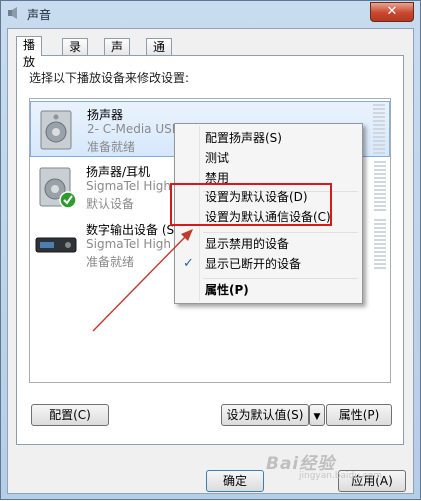 The width and height of the screenshot is (421, 501). Describe the element at coordinates (267, 290) in the screenshot. I see `menu-item-properties: 属性(P)` at that location.